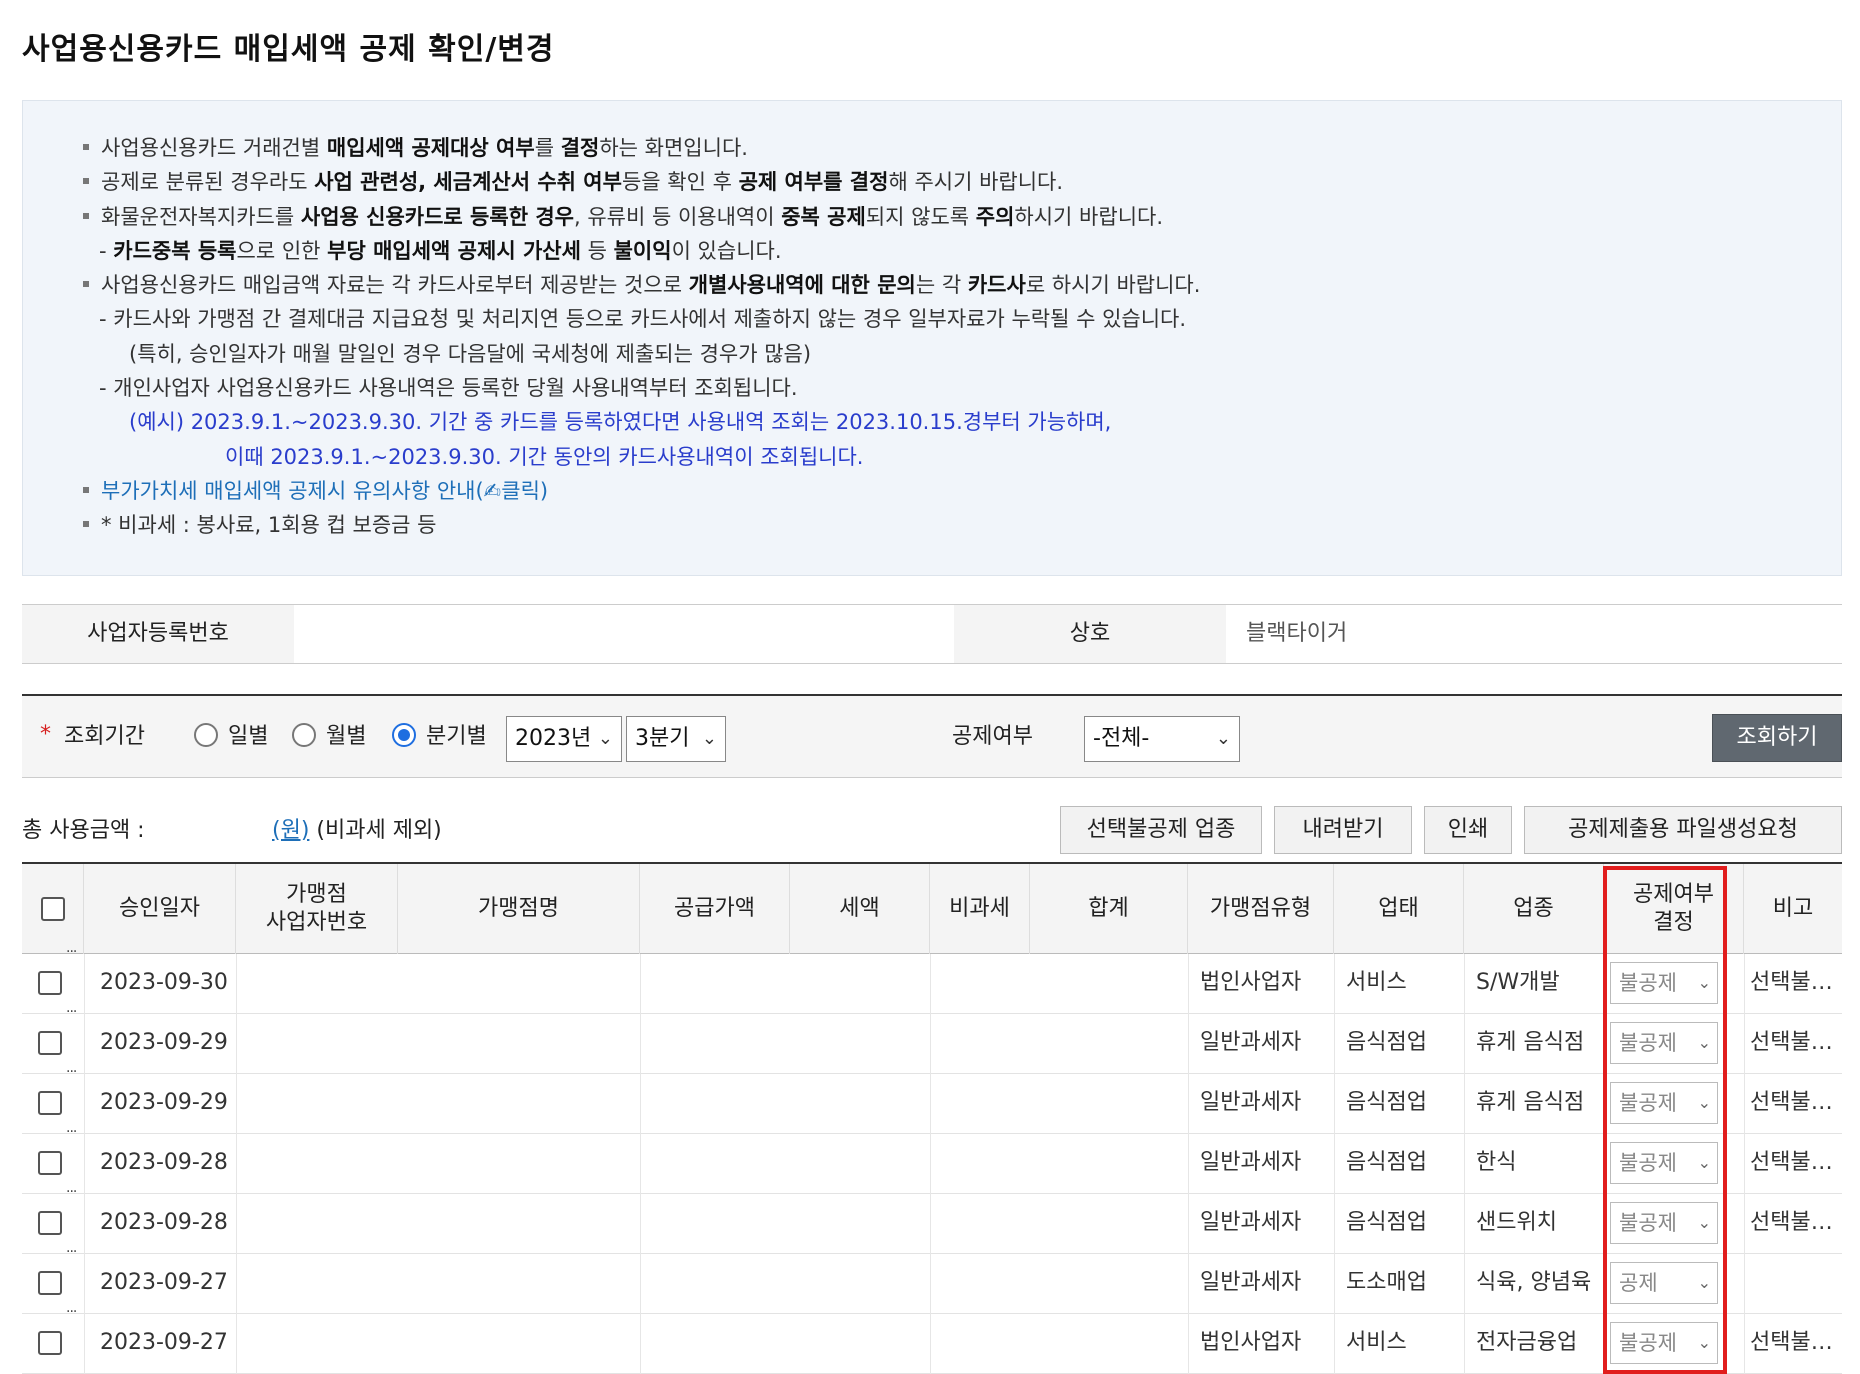 The image size is (1860, 1374). I want to click on notice-line-1: 사업용신용카드 거래건별 매입세액 공제대상 여부를 결정하는 화면입니다., so click(950, 148).